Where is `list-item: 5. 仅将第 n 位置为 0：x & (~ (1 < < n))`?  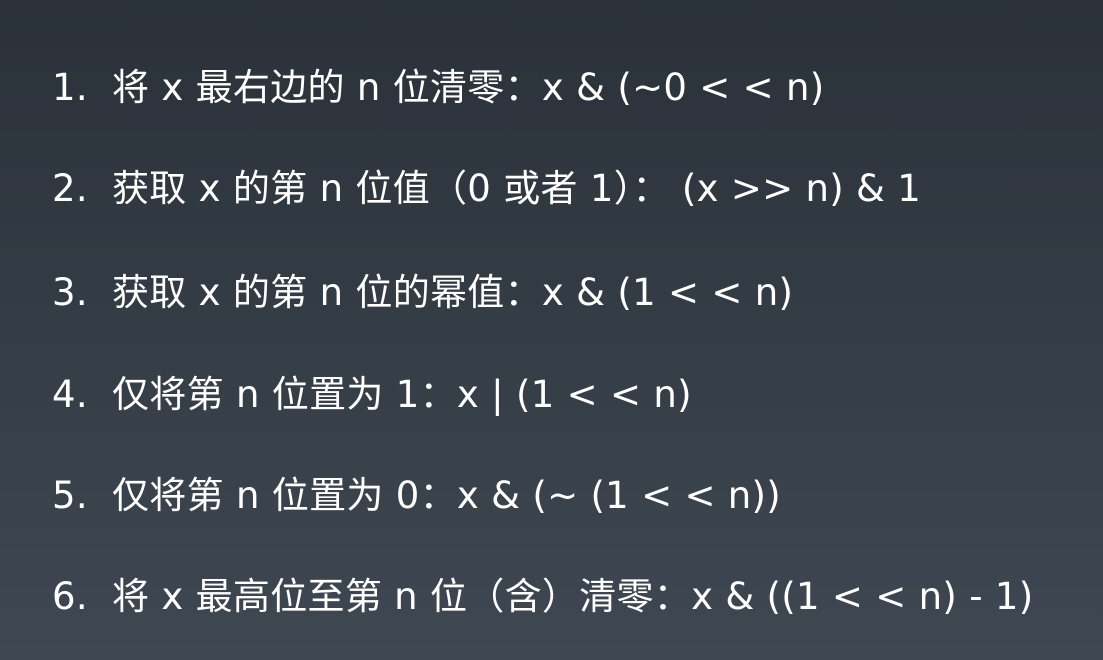 list-item: 5. 仅将第 n 位置为 0：x & (~ (1 < < n)) is located at coordinates (416, 496).